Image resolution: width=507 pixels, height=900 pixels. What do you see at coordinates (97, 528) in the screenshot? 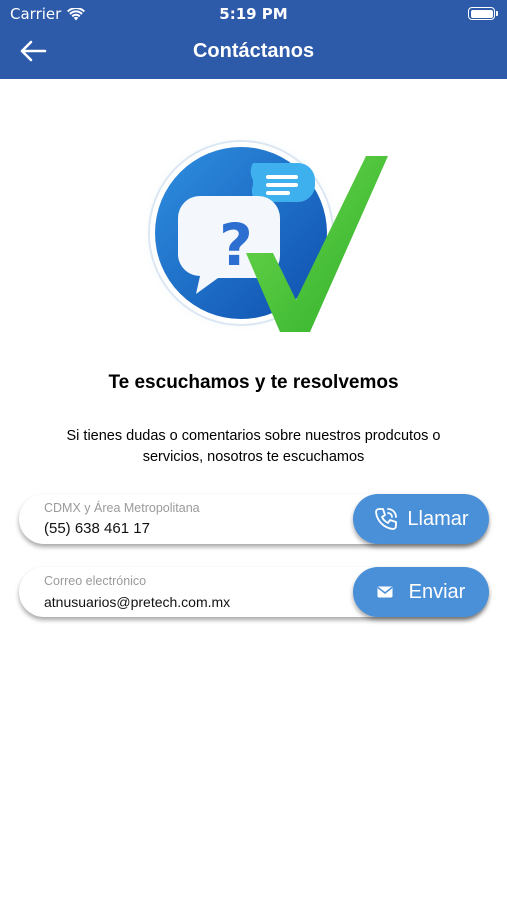
I see `phone-number: (55) 638 461 17` at bounding box center [97, 528].